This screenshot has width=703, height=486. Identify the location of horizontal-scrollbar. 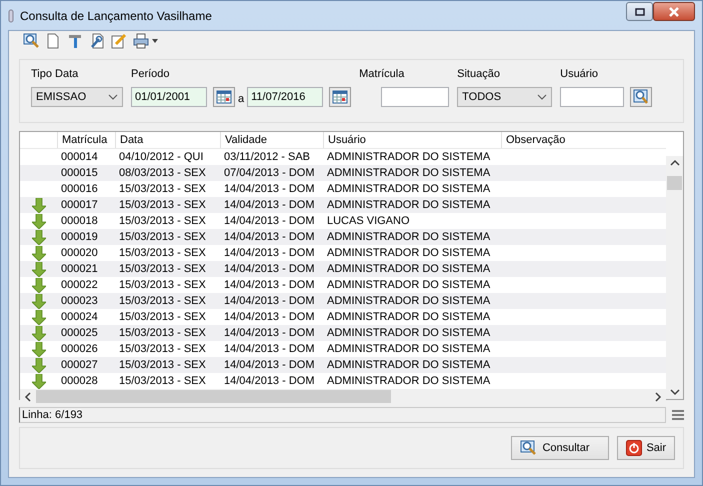
(343, 396).